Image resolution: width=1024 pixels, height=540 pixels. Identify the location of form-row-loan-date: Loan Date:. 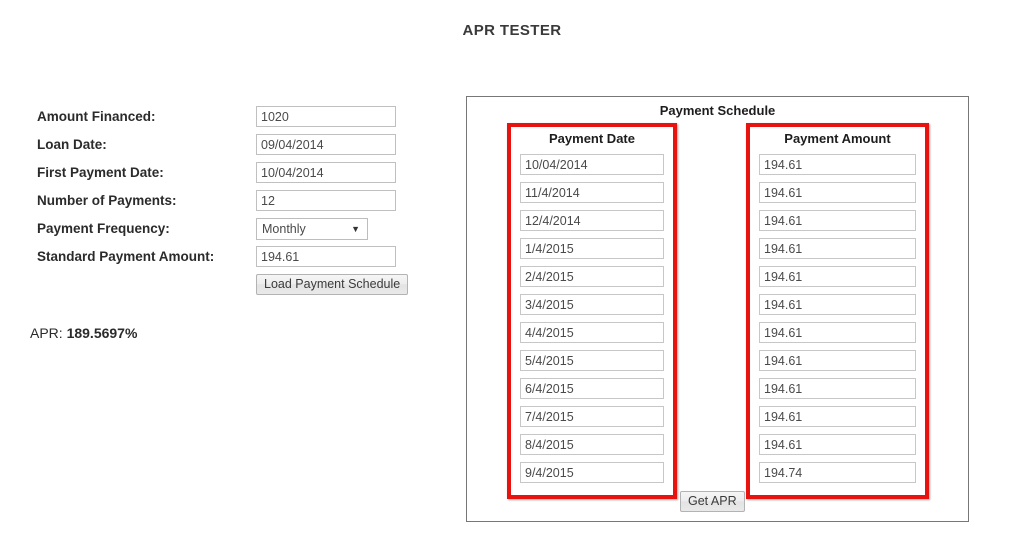
(227, 148).